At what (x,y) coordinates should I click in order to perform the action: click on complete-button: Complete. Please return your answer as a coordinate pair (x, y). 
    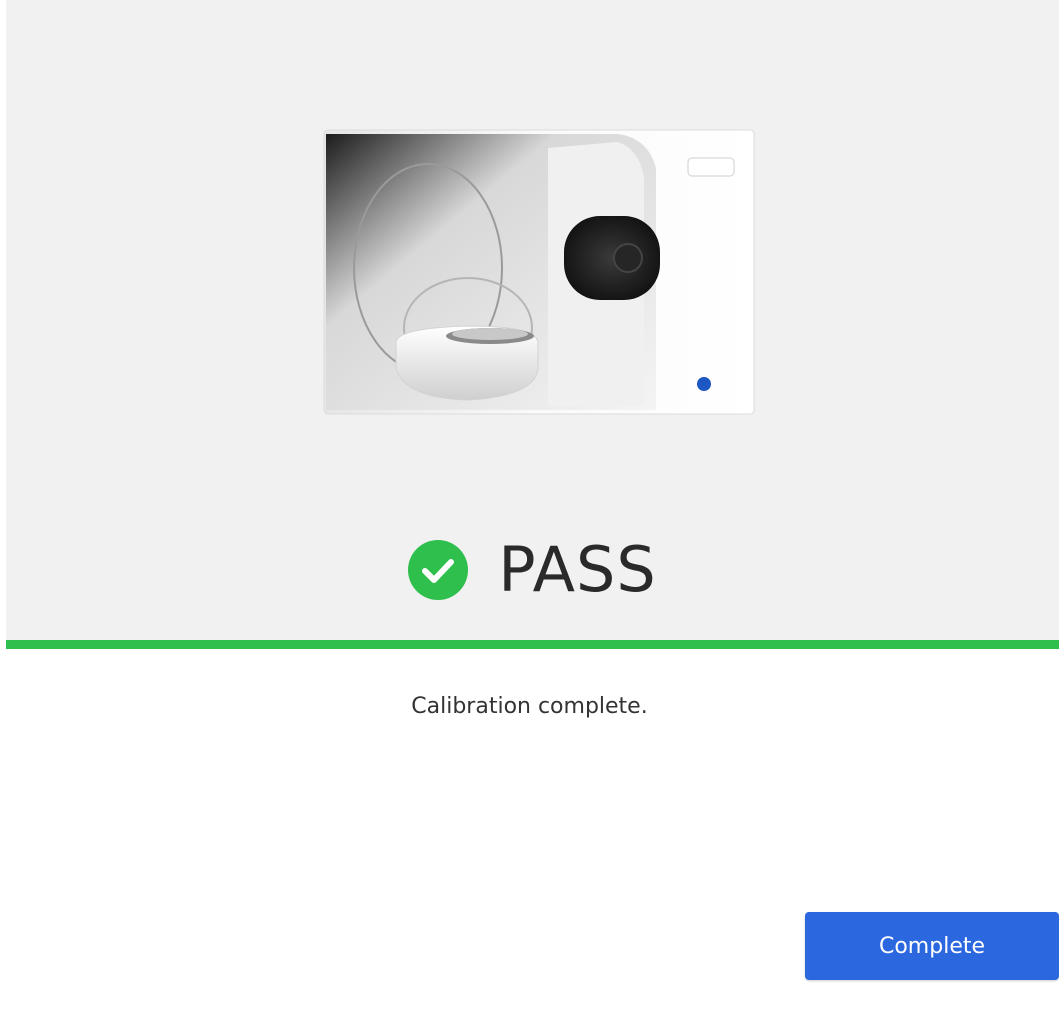
    Looking at the image, I should click on (932, 946).